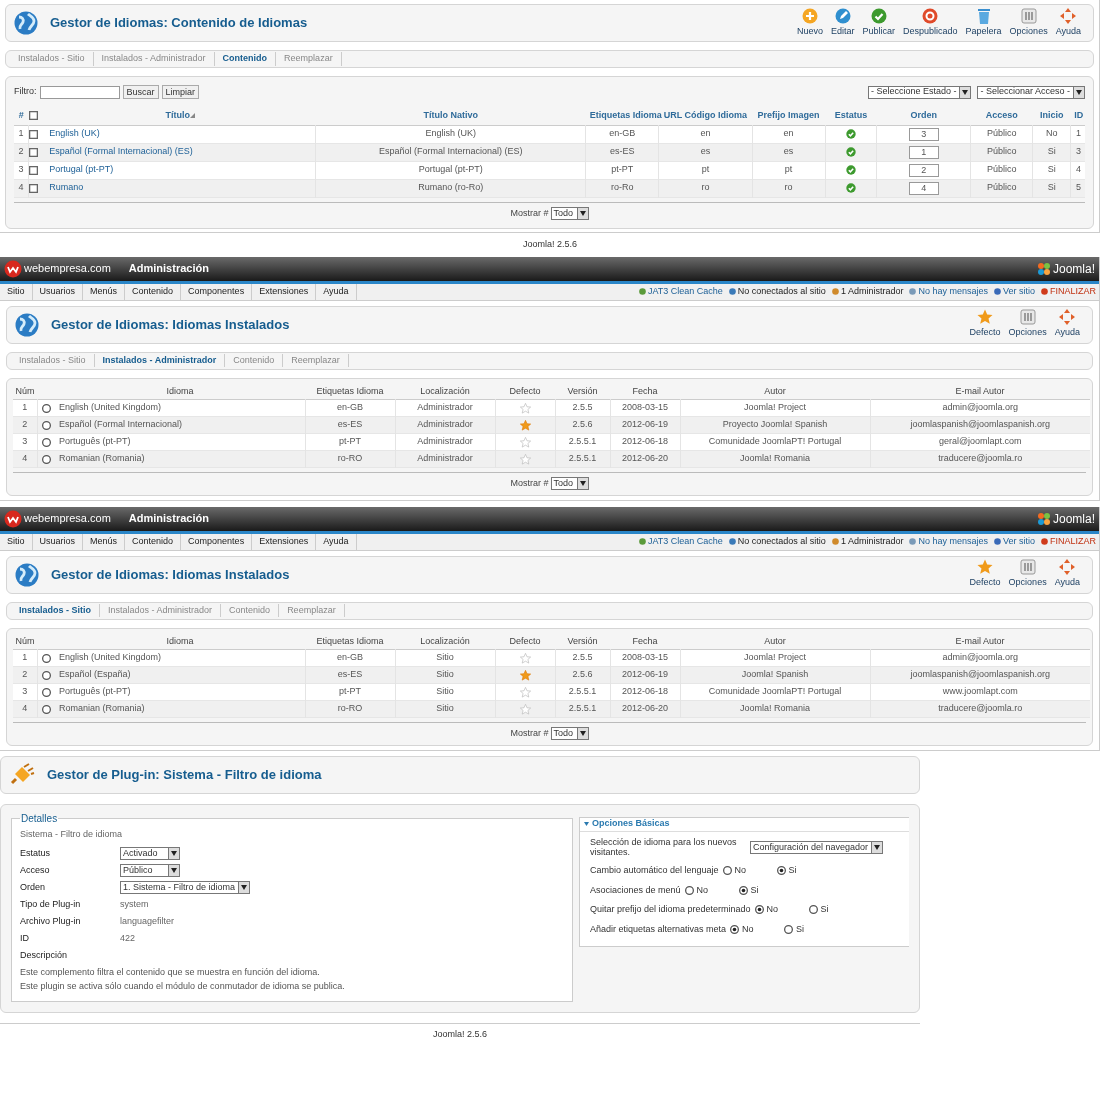 Image resolution: width=1100 pixels, height=1100 pixels. I want to click on toolbar-button: Defecto, so click(985, 574).